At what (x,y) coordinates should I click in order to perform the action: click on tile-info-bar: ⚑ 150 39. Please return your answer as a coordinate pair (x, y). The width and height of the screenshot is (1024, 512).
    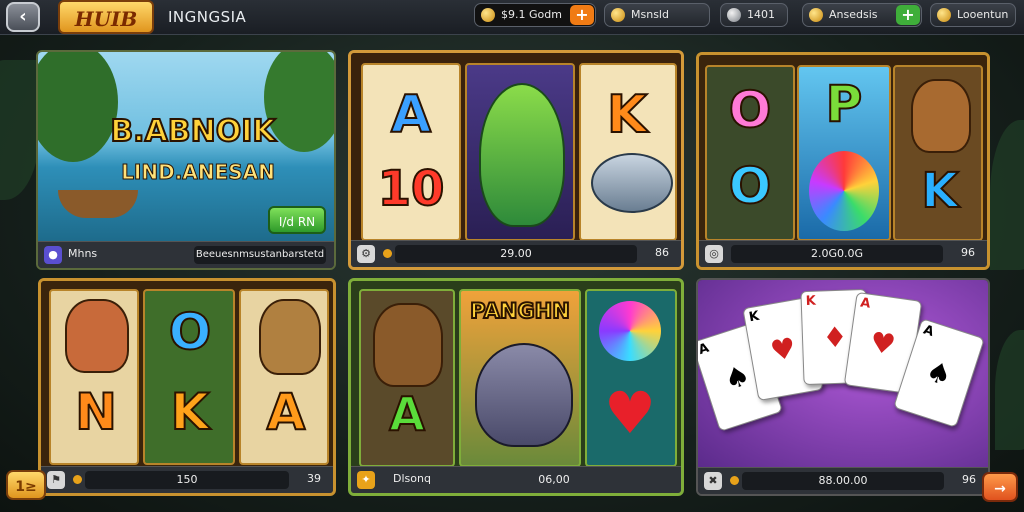
    Looking at the image, I should click on (187, 479).